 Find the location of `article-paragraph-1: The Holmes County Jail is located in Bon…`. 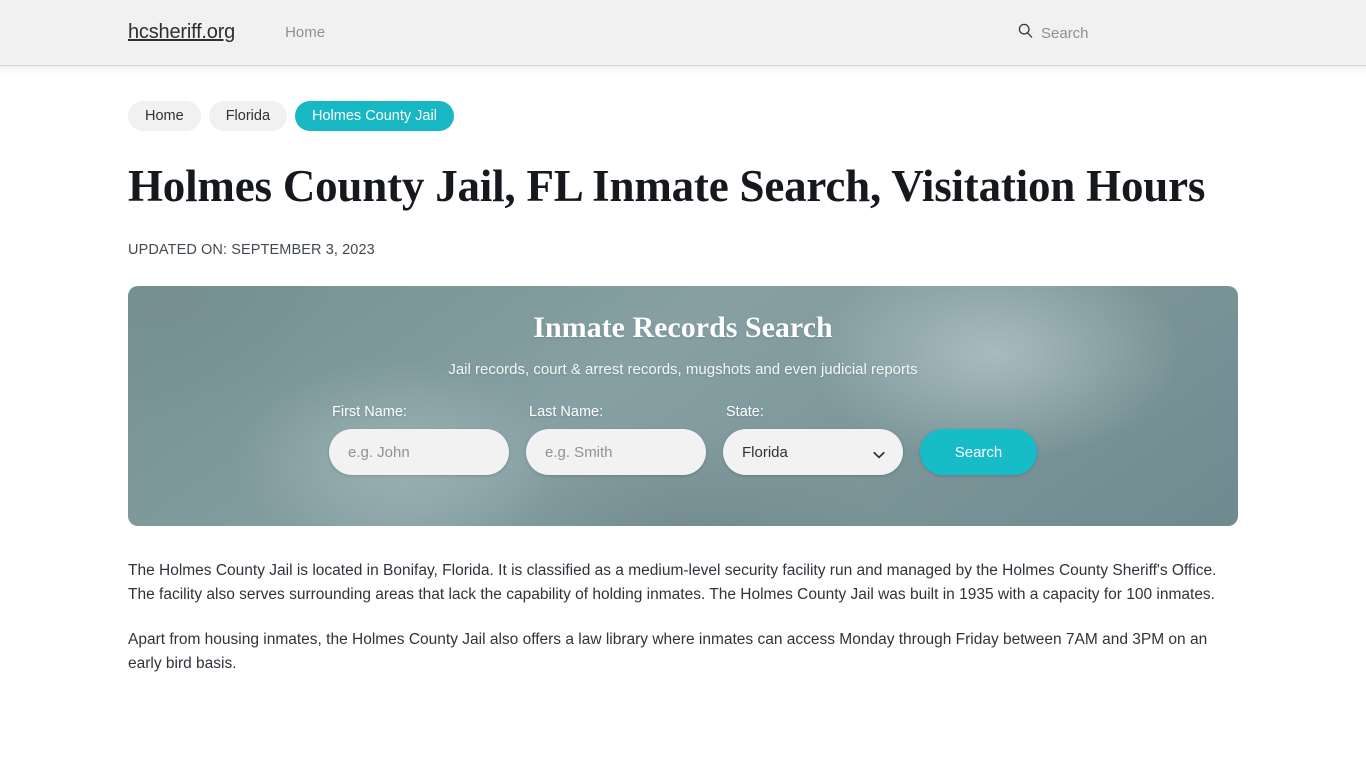

article-paragraph-1: The Holmes County Jail is located in Bon… is located at coordinates (672, 582).